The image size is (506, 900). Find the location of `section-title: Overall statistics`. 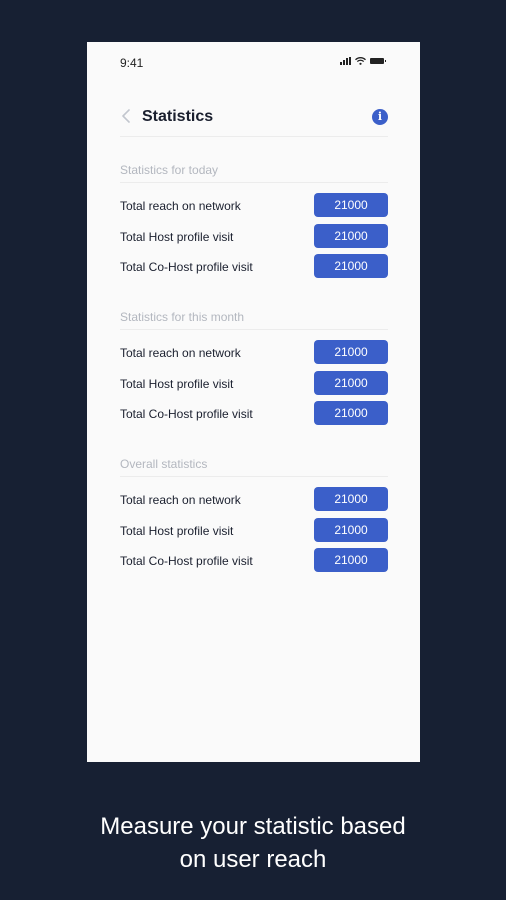

section-title: Overall statistics is located at coordinates (254, 465).